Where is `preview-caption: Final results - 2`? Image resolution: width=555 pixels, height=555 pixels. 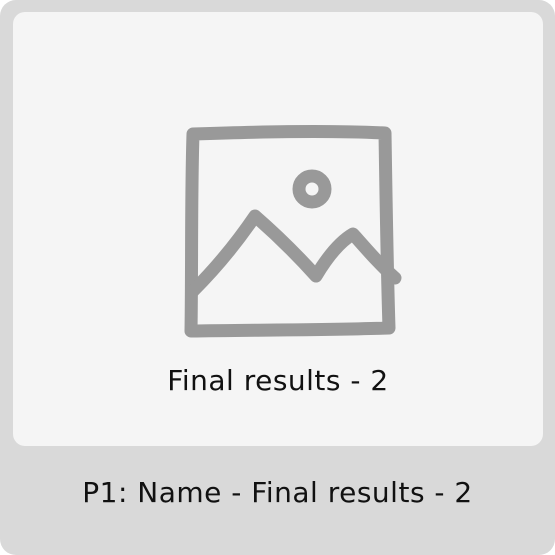 preview-caption: Final results - 2 is located at coordinates (278, 380).